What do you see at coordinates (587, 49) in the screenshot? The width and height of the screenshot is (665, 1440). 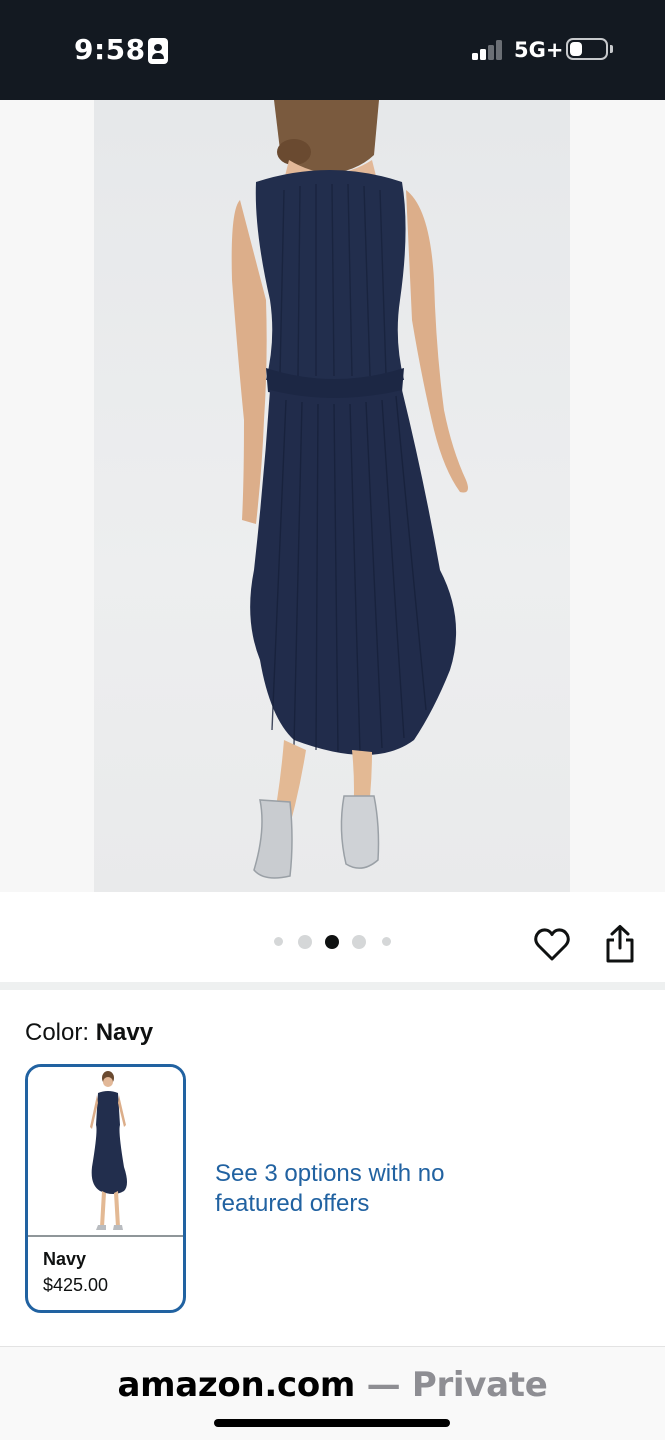 I see `battery-icon` at bounding box center [587, 49].